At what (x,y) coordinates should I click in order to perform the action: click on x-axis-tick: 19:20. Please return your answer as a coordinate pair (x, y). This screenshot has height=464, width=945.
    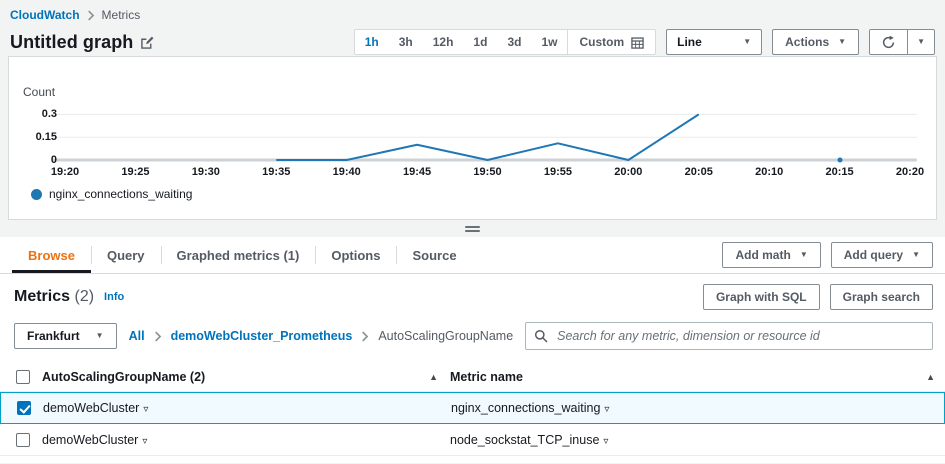
    Looking at the image, I should click on (65, 172).